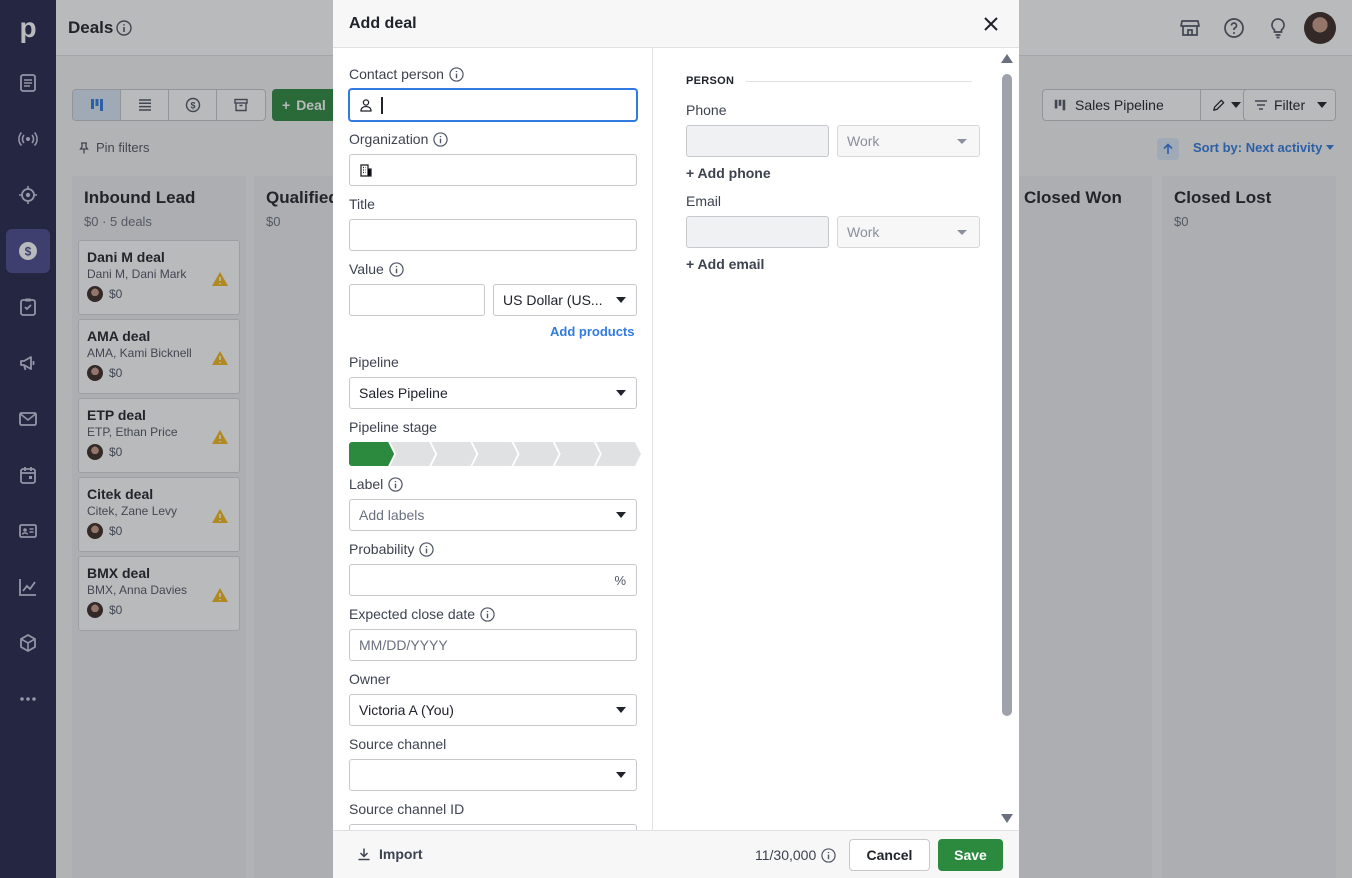 This screenshot has width=1352, height=878. I want to click on pipeline-select: Sales Pipeline, so click(493, 393).